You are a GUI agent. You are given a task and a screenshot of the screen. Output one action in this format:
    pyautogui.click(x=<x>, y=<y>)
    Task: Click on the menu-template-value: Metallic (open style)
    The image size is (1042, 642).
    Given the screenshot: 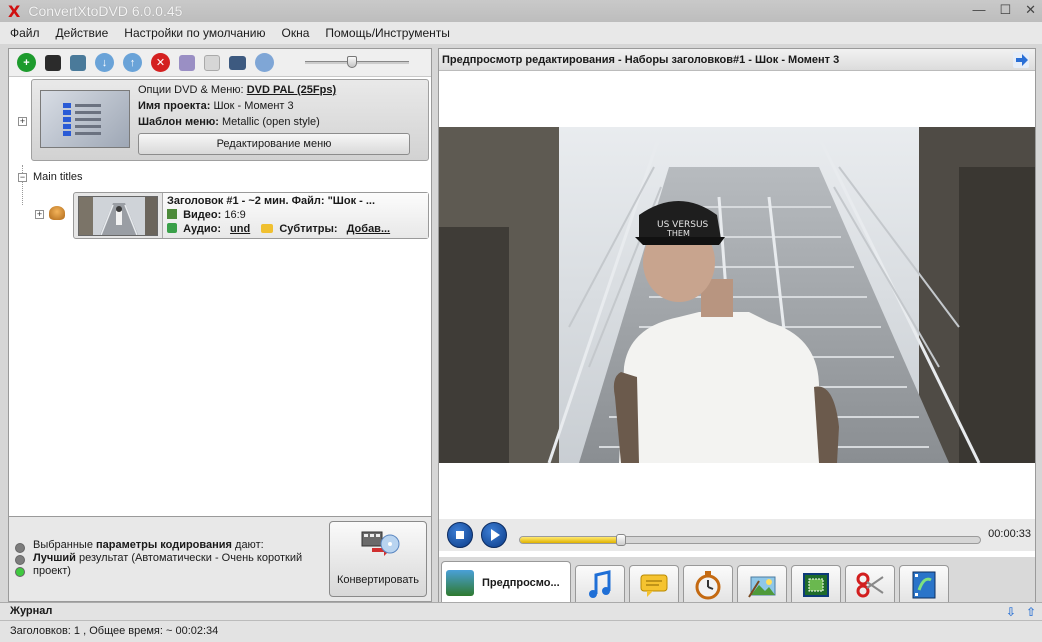 What is the action you would take?
    pyautogui.click(x=270, y=122)
    